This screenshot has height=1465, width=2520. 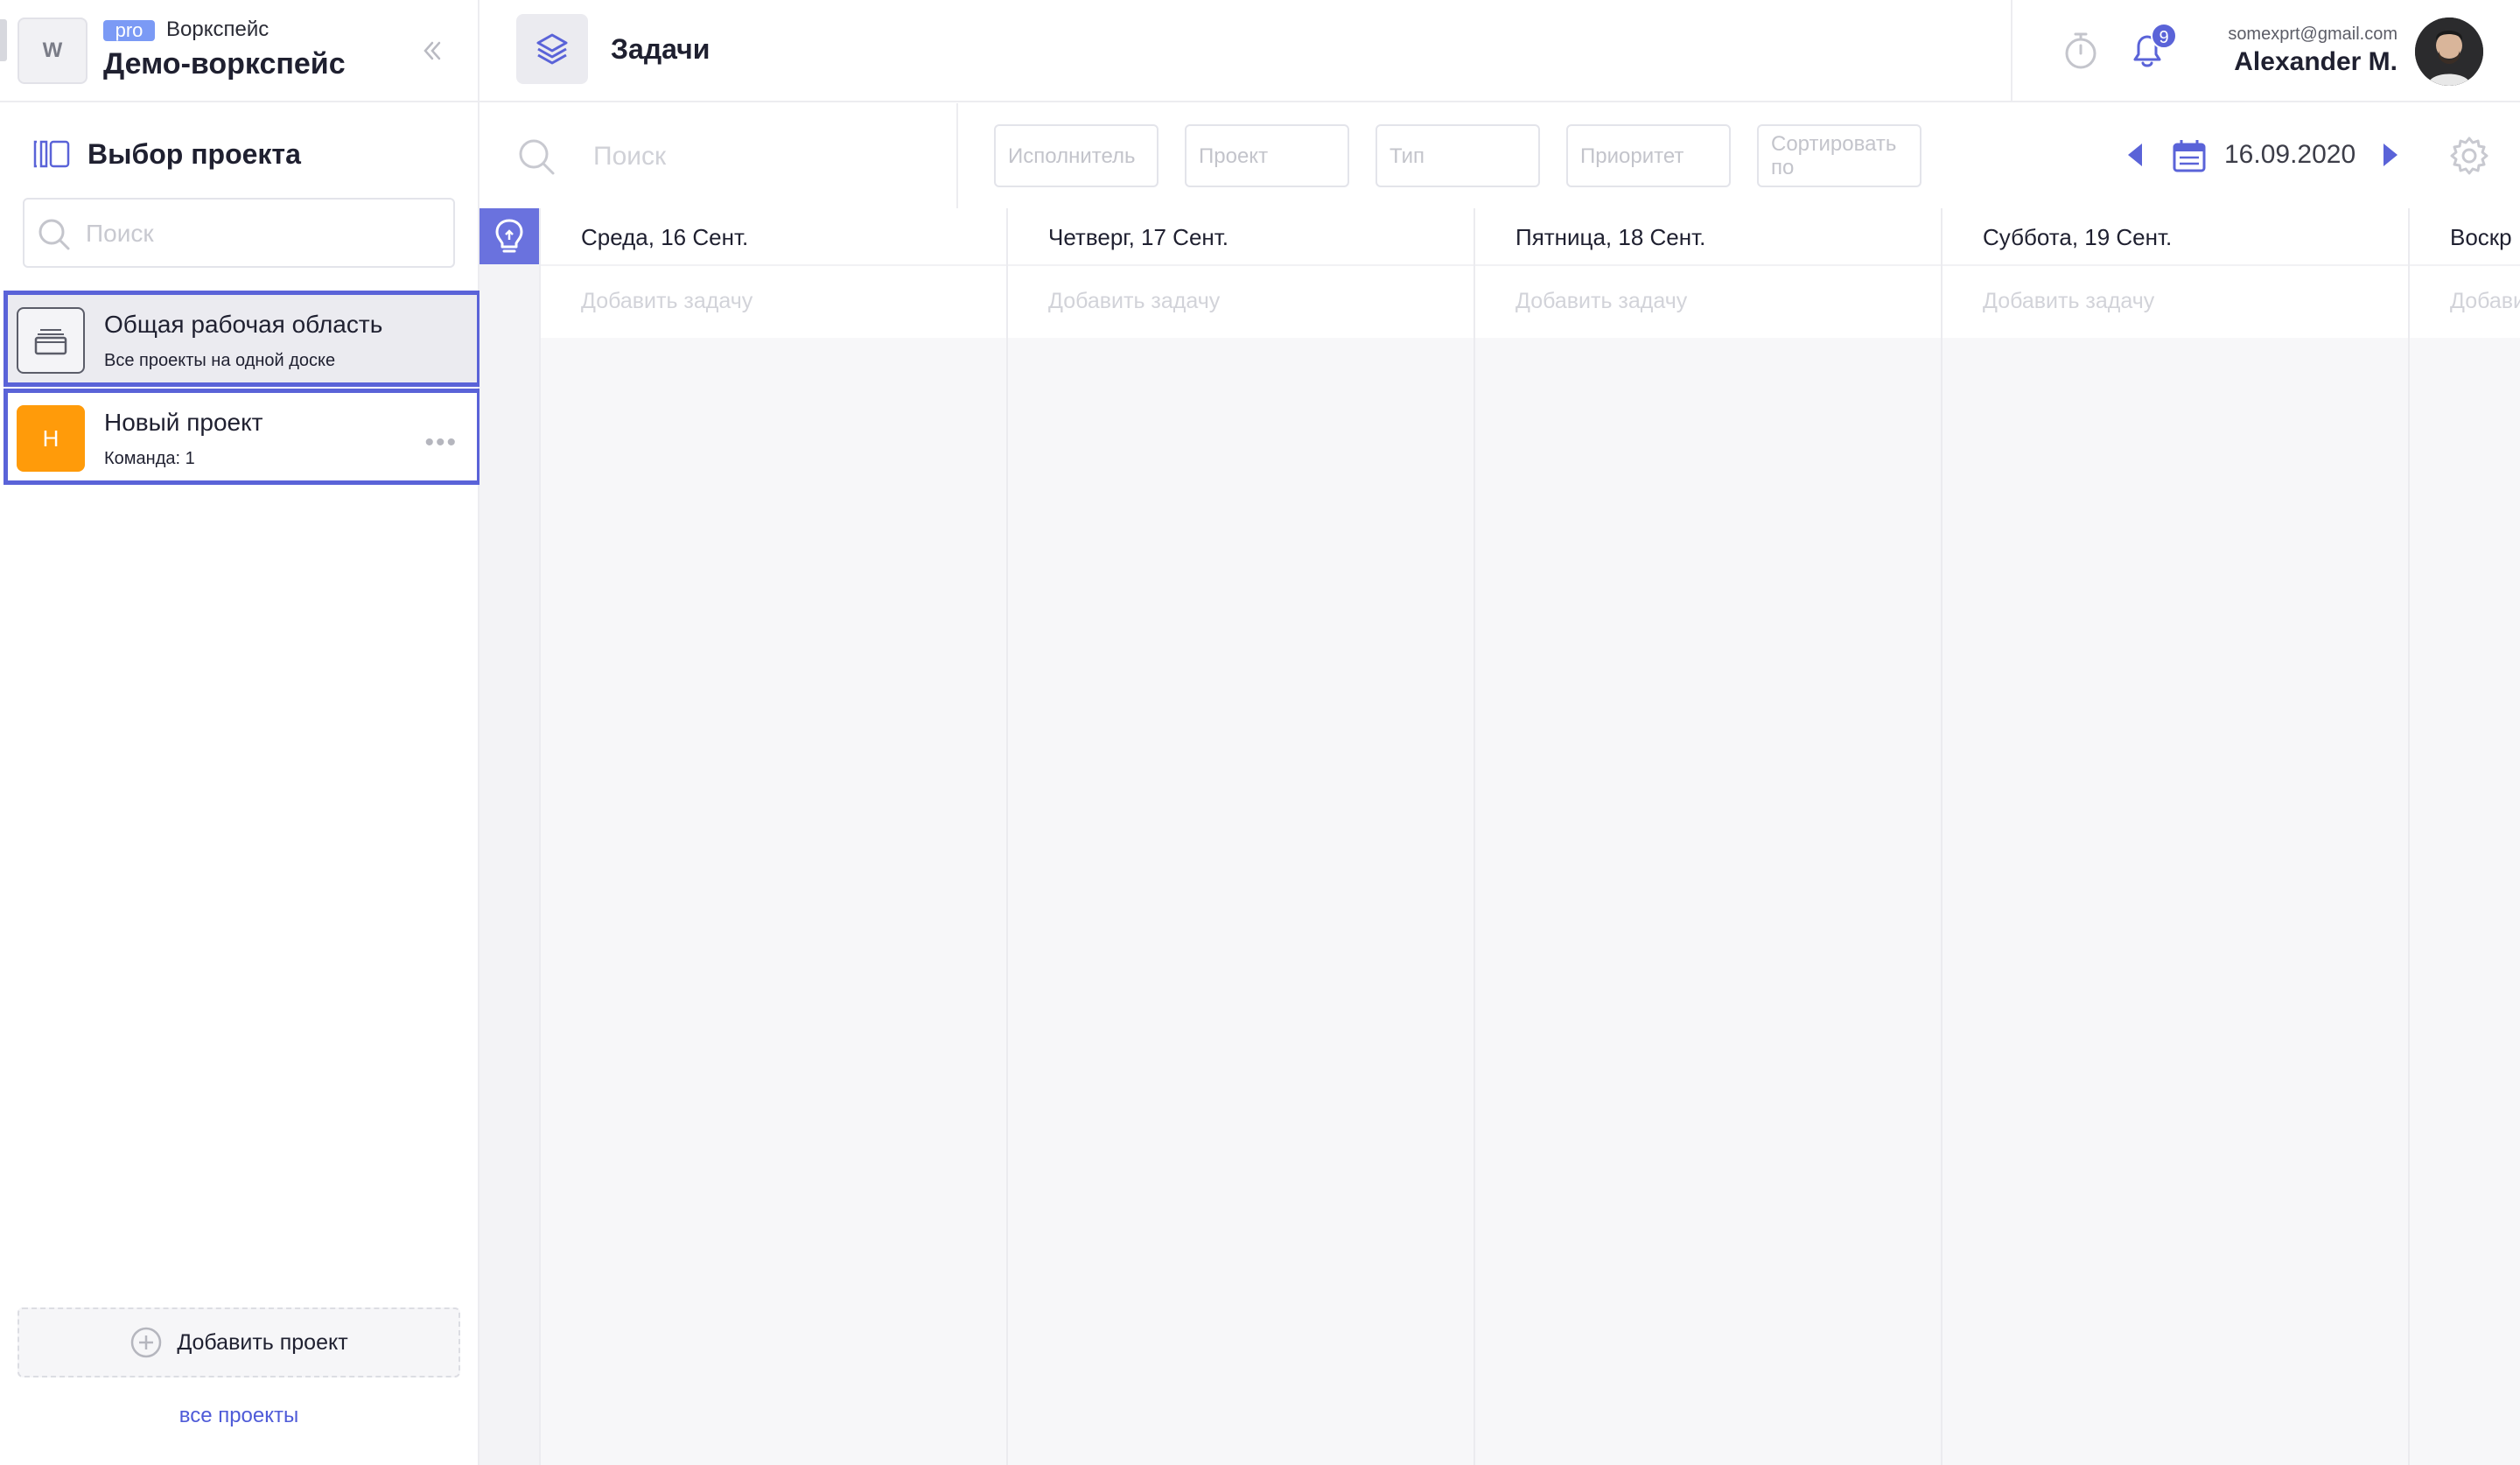 What do you see at coordinates (1267, 155) in the screenshot?
I see `project-filter: Проект` at bounding box center [1267, 155].